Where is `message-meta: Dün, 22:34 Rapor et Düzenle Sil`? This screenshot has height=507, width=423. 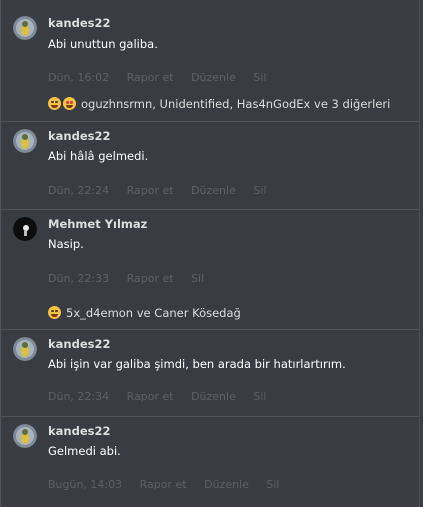
message-meta: Dün, 22:34 Rapor et Düzenle Sil is located at coordinates (164, 396).